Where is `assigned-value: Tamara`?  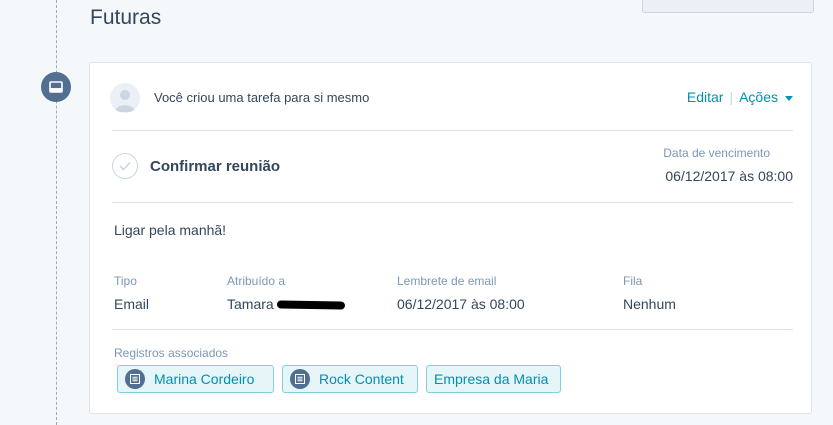
assigned-value: Tamara is located at coordinates (250, 304).